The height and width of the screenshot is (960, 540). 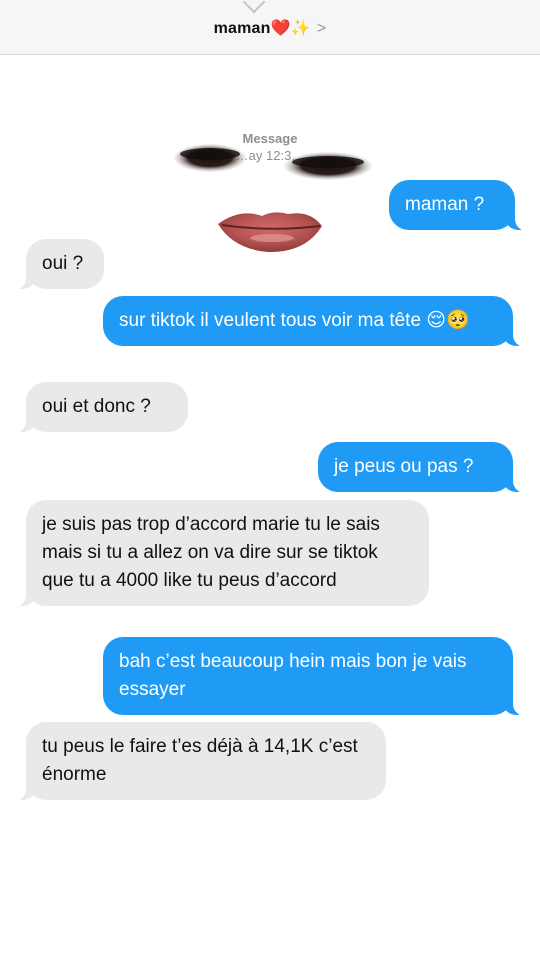 I want to click on left-eye-lid, so click(x=210, y=154).